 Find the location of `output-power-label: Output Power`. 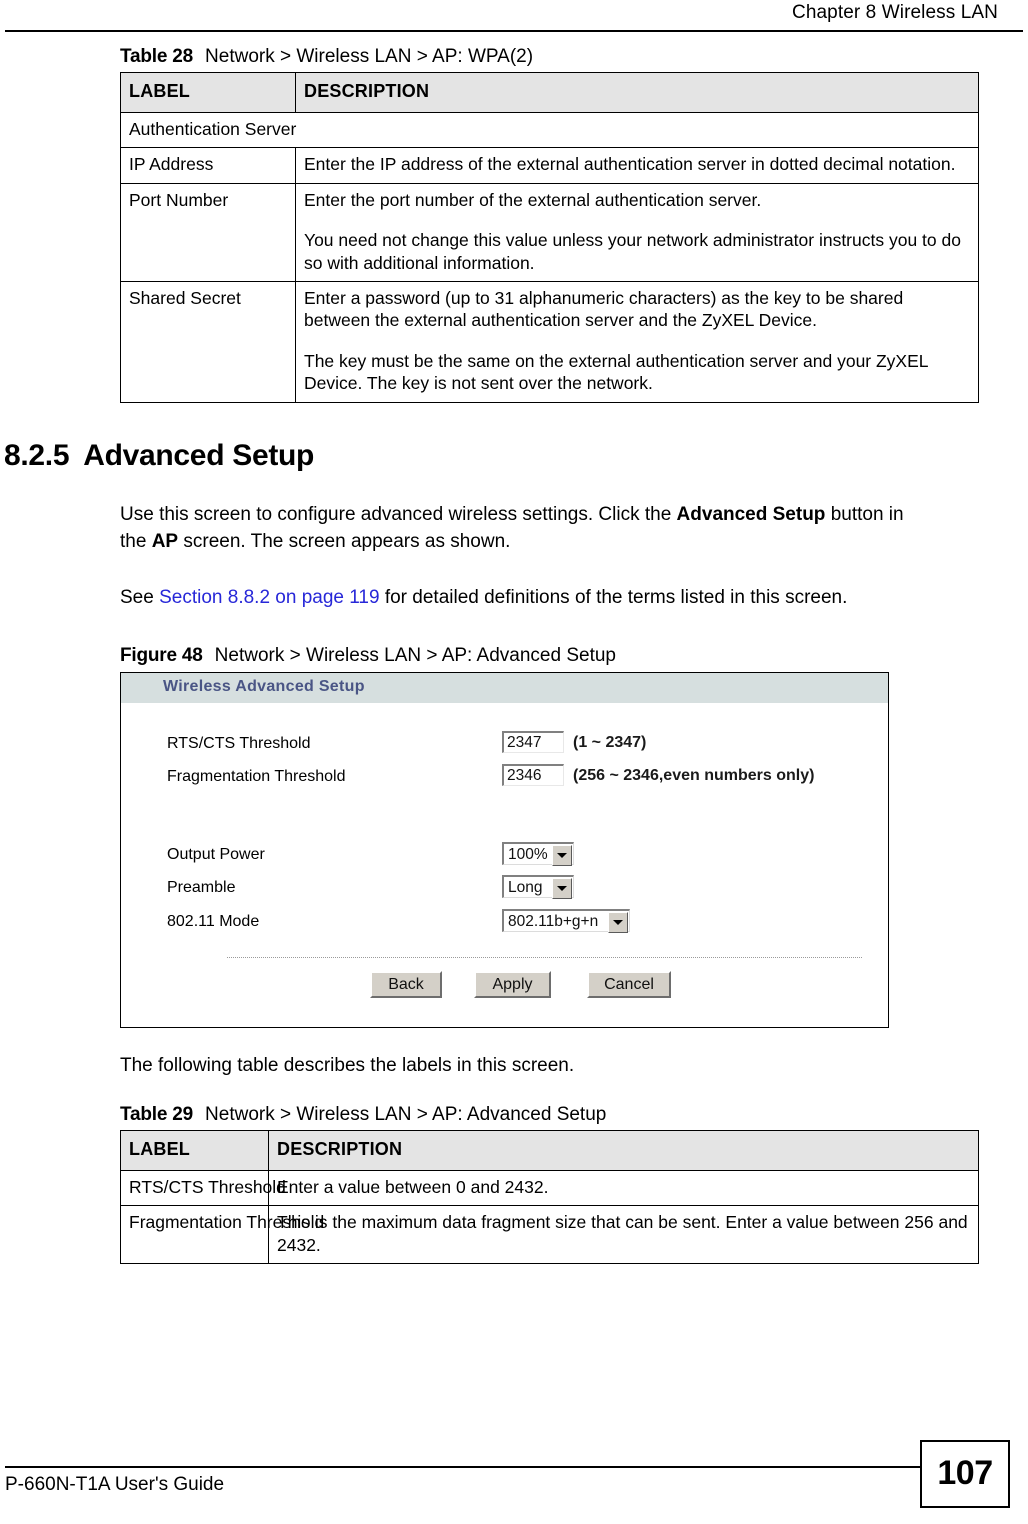

output-power-label: Output Power is located at coordinates (216, 855).